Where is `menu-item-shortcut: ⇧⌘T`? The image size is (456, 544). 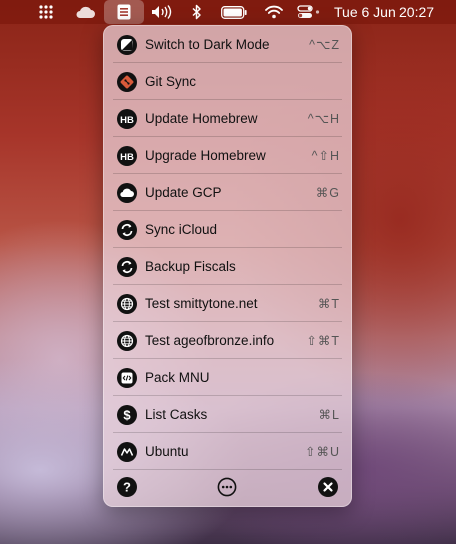 menu-item-shortcut: ⇧⌘T is located at coordinates (323, 341).